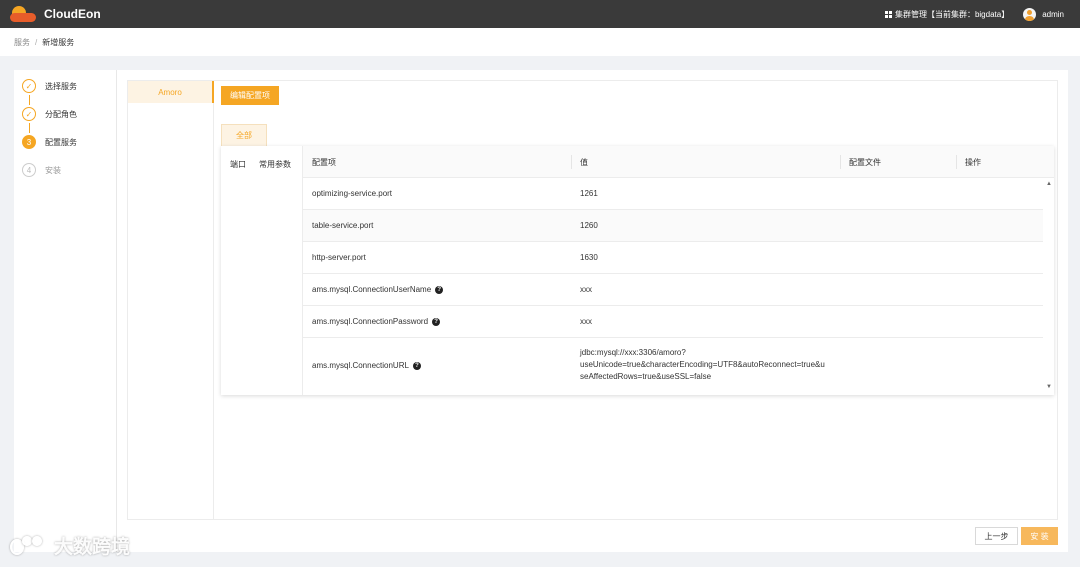 The image size is (1080, 567). Describe the element at coordinates (372, 289) in the screenshot. I see `config-key: ams.mysql.ConnectionUserName` at that location.